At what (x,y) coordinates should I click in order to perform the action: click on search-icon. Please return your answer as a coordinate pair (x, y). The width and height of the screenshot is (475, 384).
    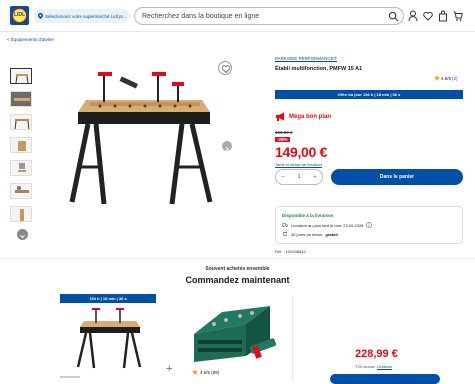
    Looking at the image, I should click on (393, 16).